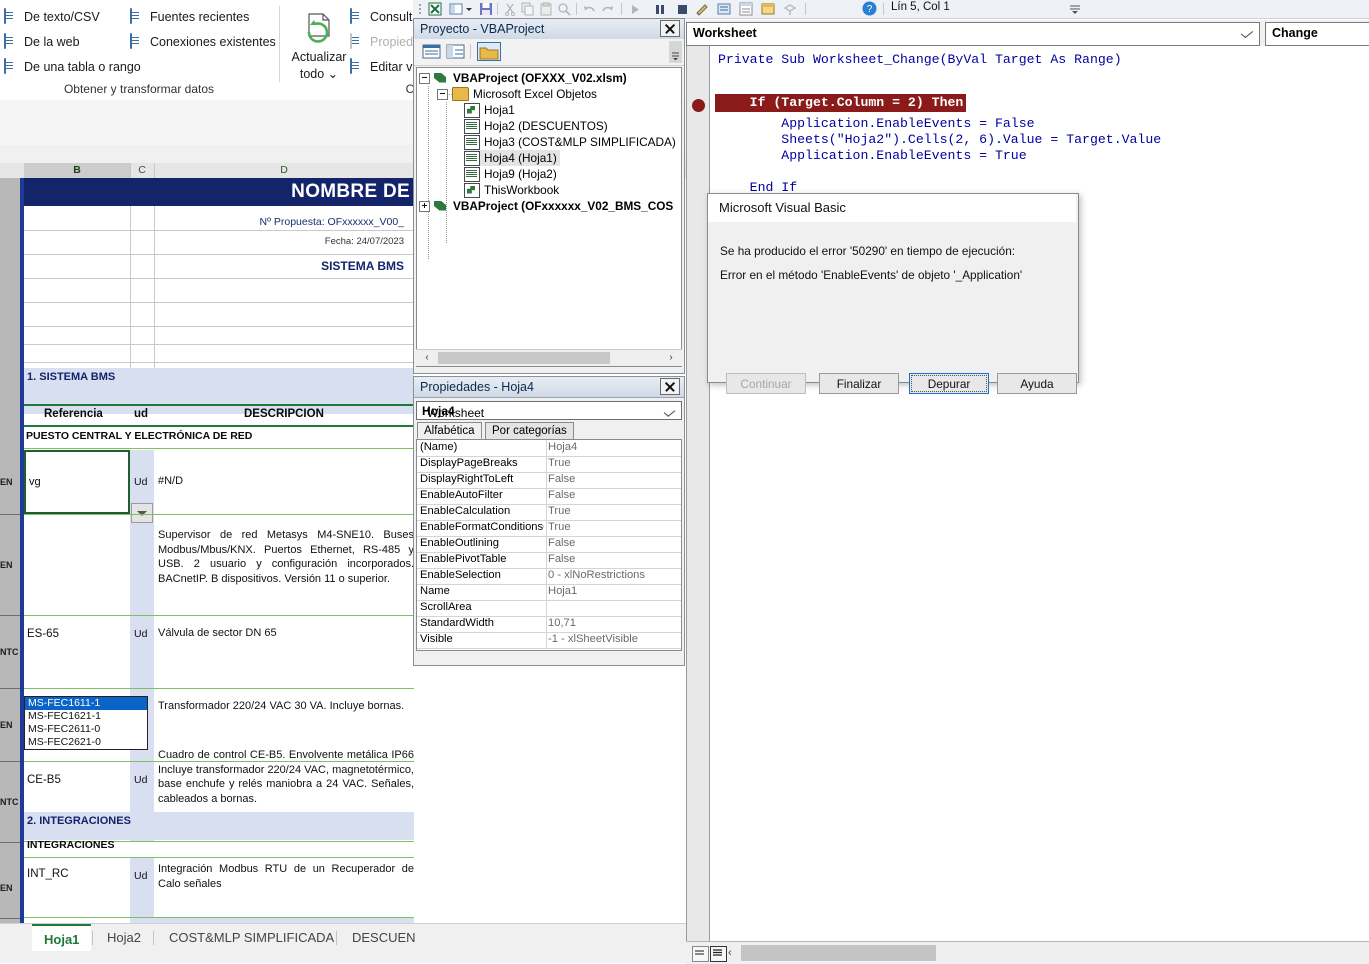  I want to click on property-row: EnableOutlining False, so click(549, 544).